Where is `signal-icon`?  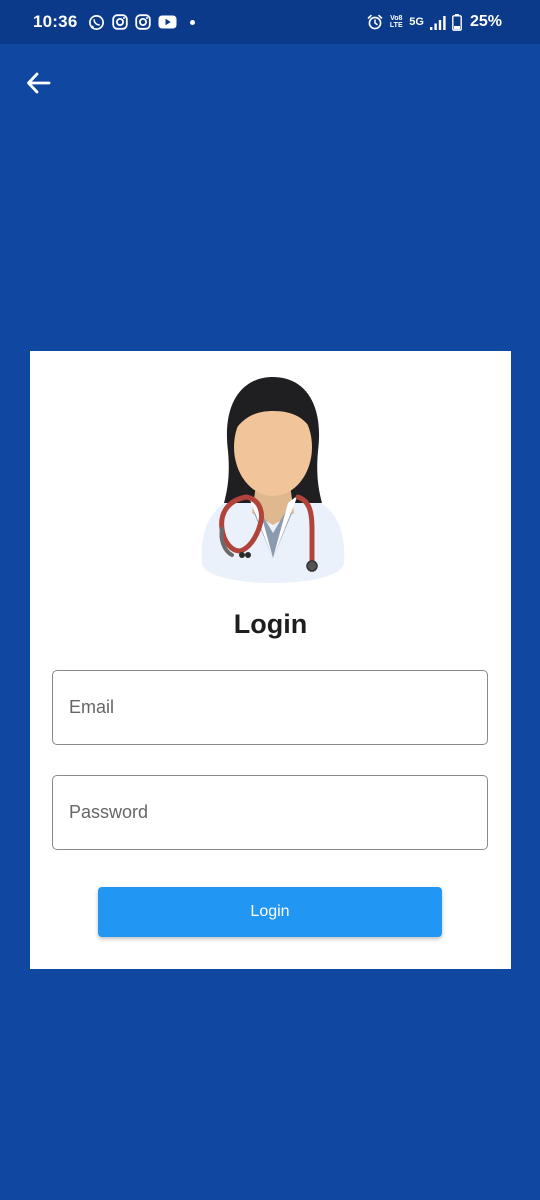 signal-icon is located at coordinates (437, 22).